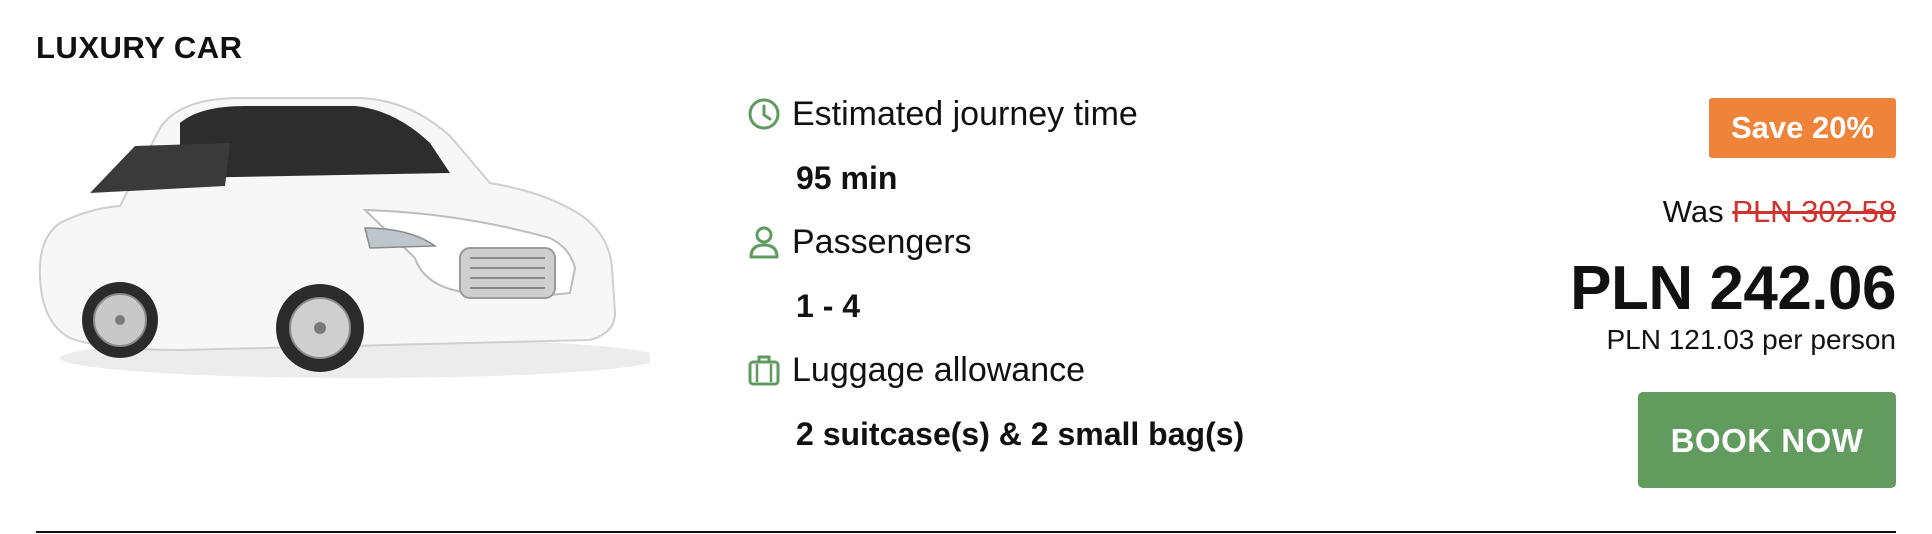 The height and width of the screenshot is (534, 1932). I want to click on luggage-value: 2 suitcase(s) & 2 small bag(s), so click(1020, 434).